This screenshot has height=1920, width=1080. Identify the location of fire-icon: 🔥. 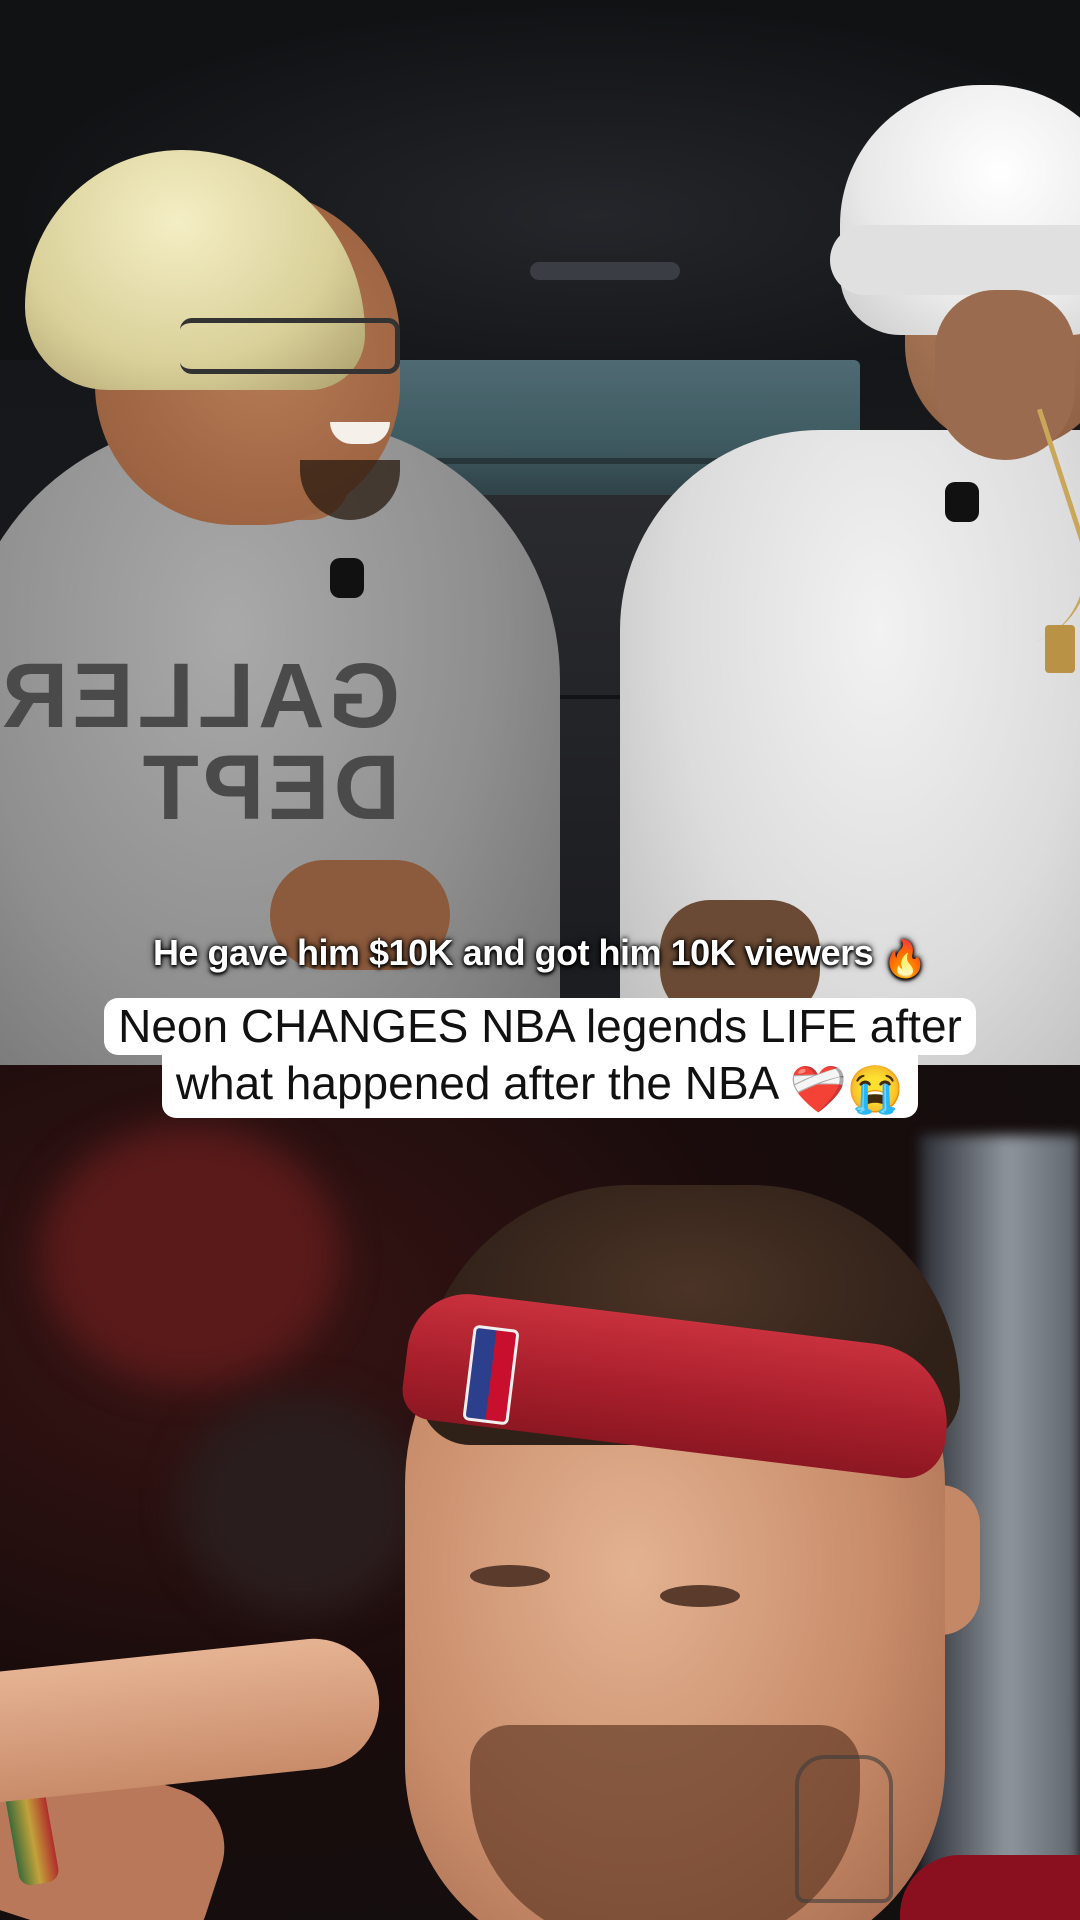
(905, 958).